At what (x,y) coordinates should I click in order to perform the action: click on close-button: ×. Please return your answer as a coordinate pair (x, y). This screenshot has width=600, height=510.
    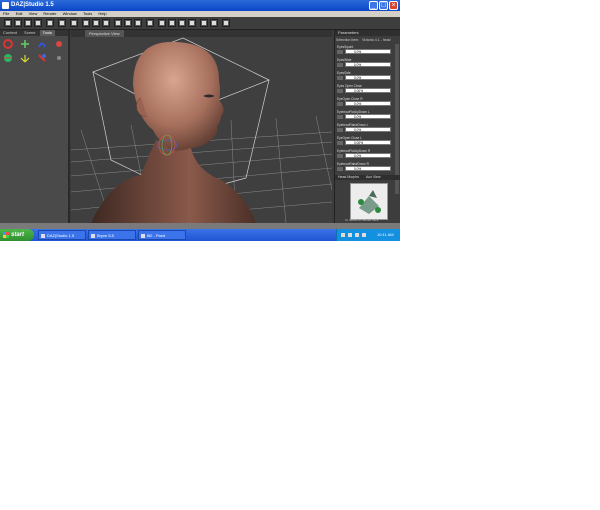
    Looking at the image, I should click on (393, 5).